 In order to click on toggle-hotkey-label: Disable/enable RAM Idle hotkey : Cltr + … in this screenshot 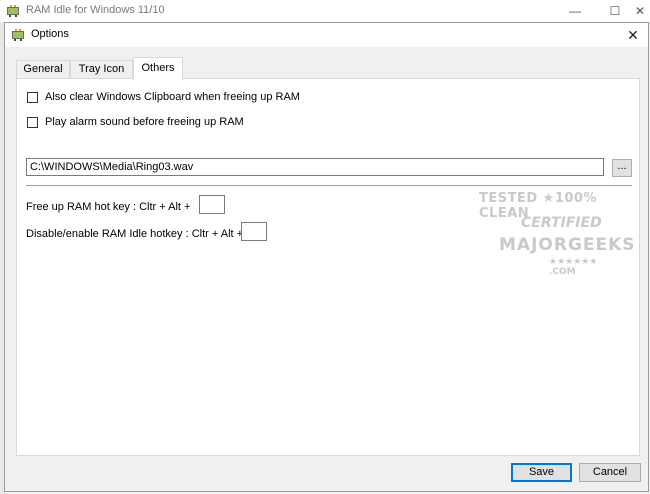, I will do `click(135, 234)`.